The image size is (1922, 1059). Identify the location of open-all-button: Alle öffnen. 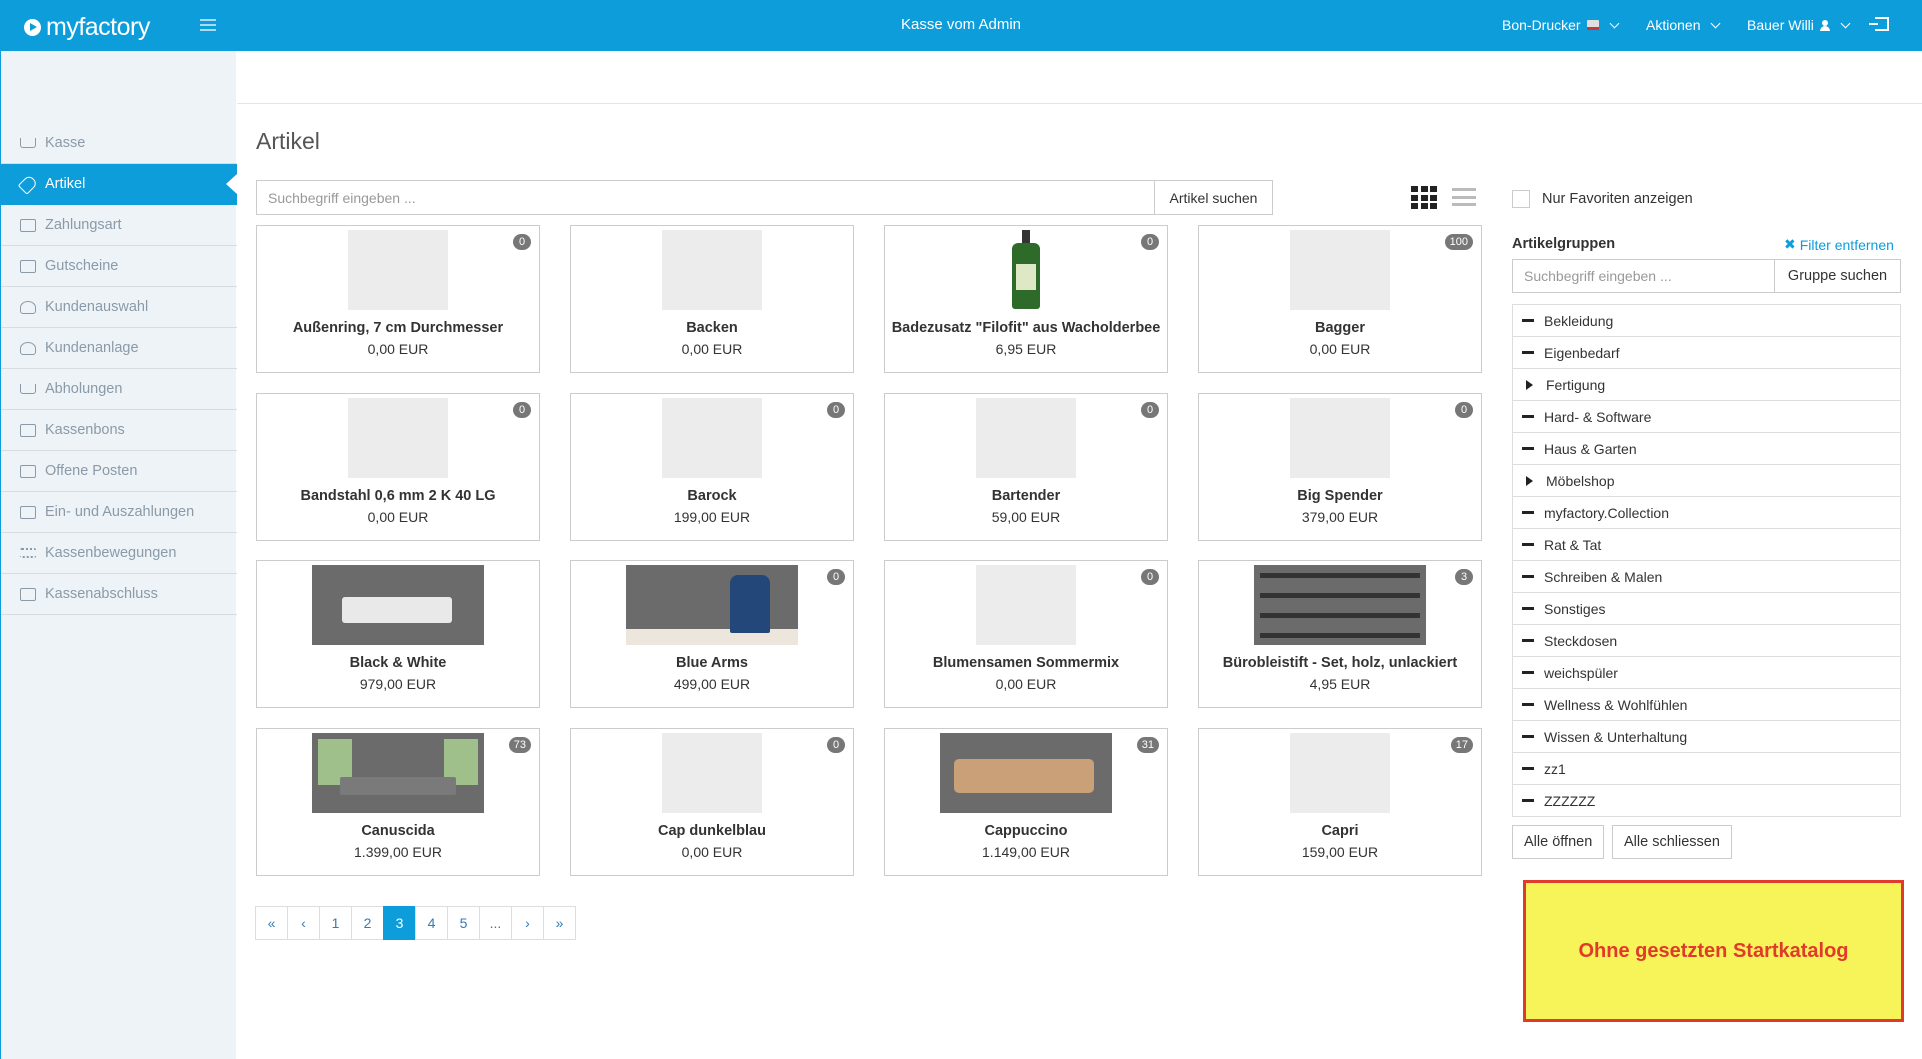
(1558, 842).